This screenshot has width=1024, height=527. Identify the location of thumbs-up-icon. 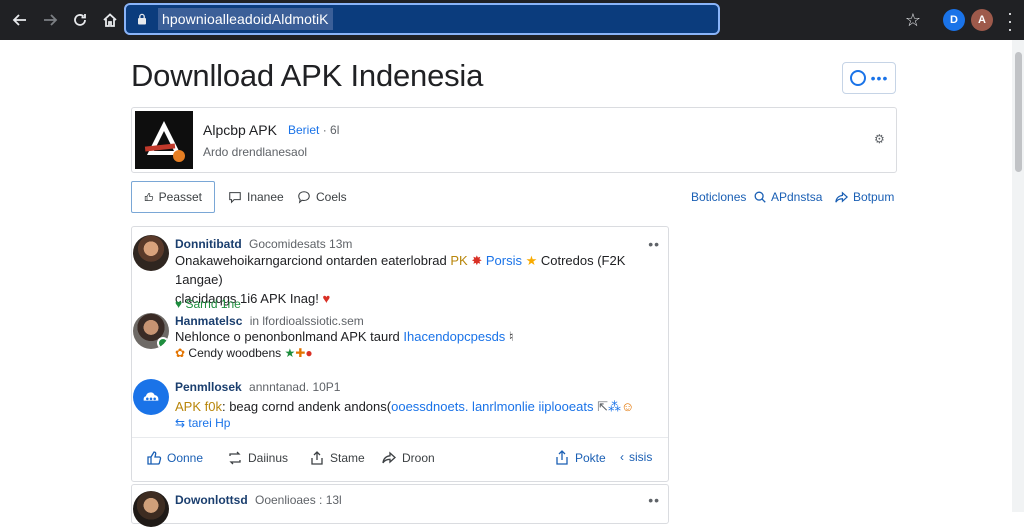
(149, 197).